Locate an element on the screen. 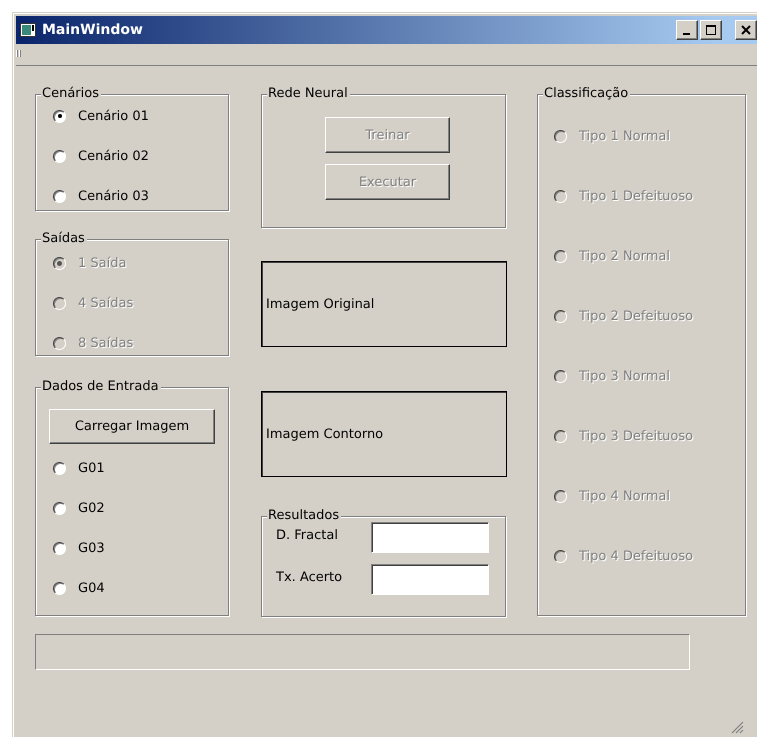  close-icon is located at coordinates (746, 30).